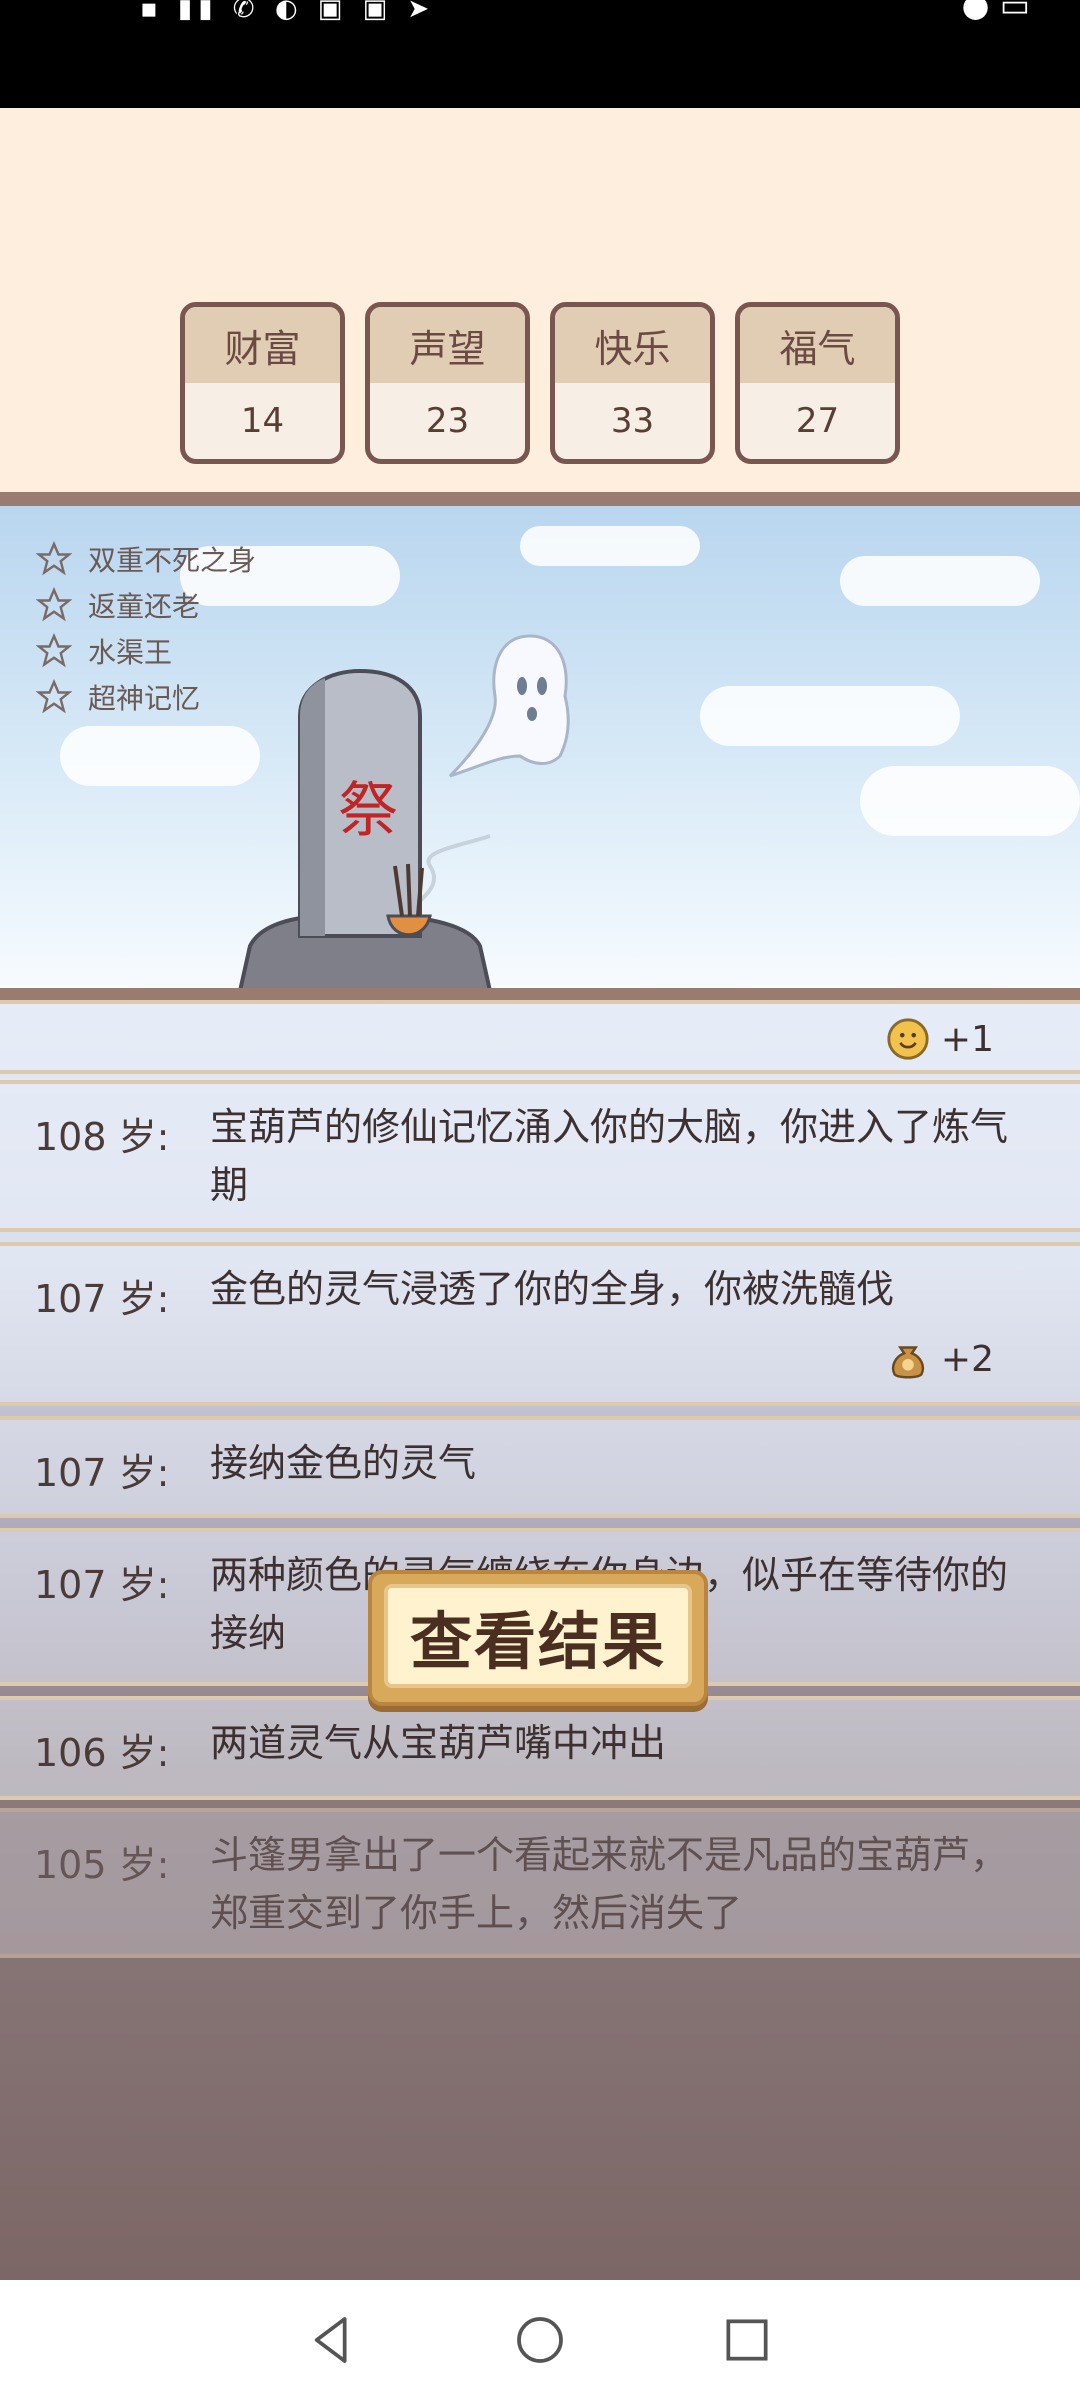  I want to click on view-result-button: 查看结果, so click(538, 1638).